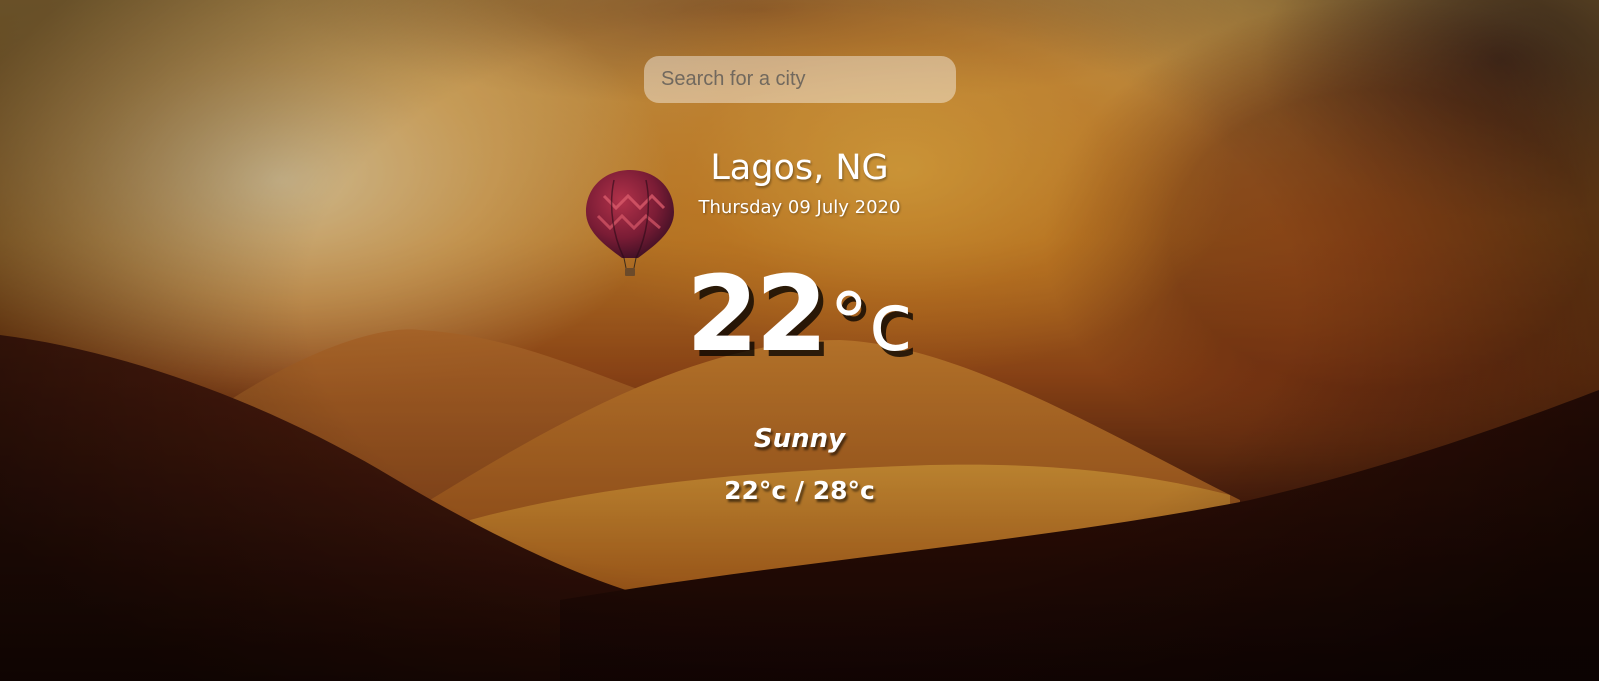 Image resolution: width=1599 pixels, height=681 pixels. I want to click on temperature-value: 22, so click(757, 314).